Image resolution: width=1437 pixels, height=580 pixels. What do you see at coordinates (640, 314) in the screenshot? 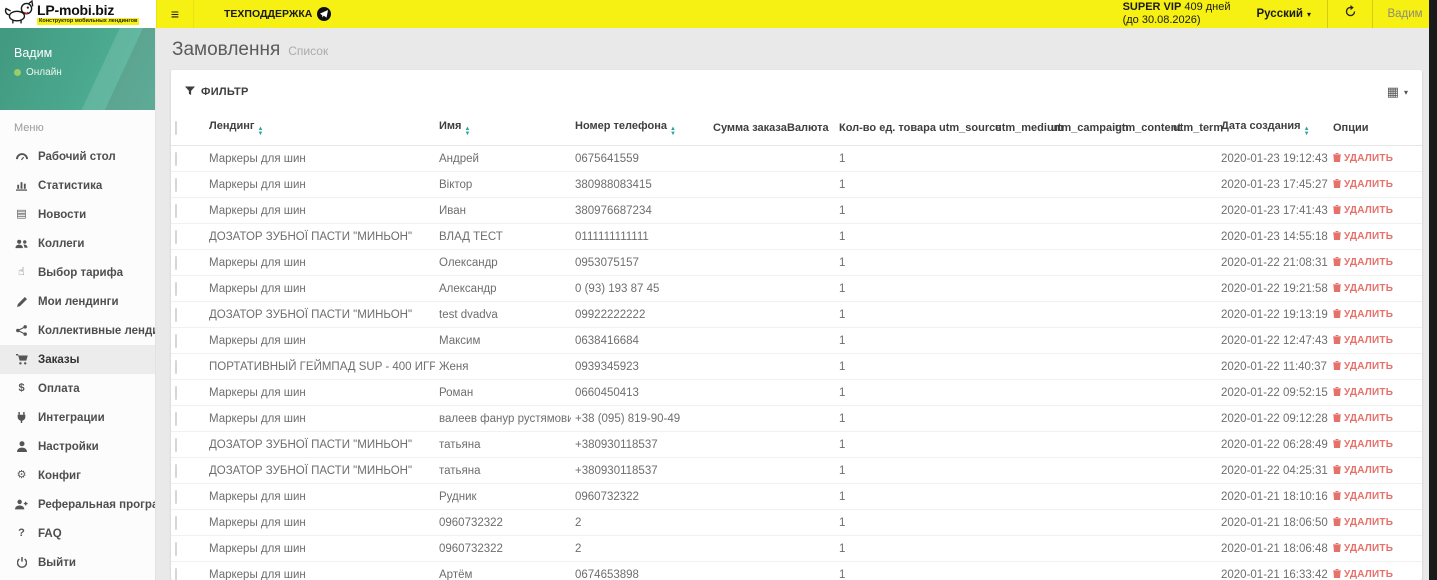
I see `phone-cell: 09922222222` at bounding box center [640, 314].